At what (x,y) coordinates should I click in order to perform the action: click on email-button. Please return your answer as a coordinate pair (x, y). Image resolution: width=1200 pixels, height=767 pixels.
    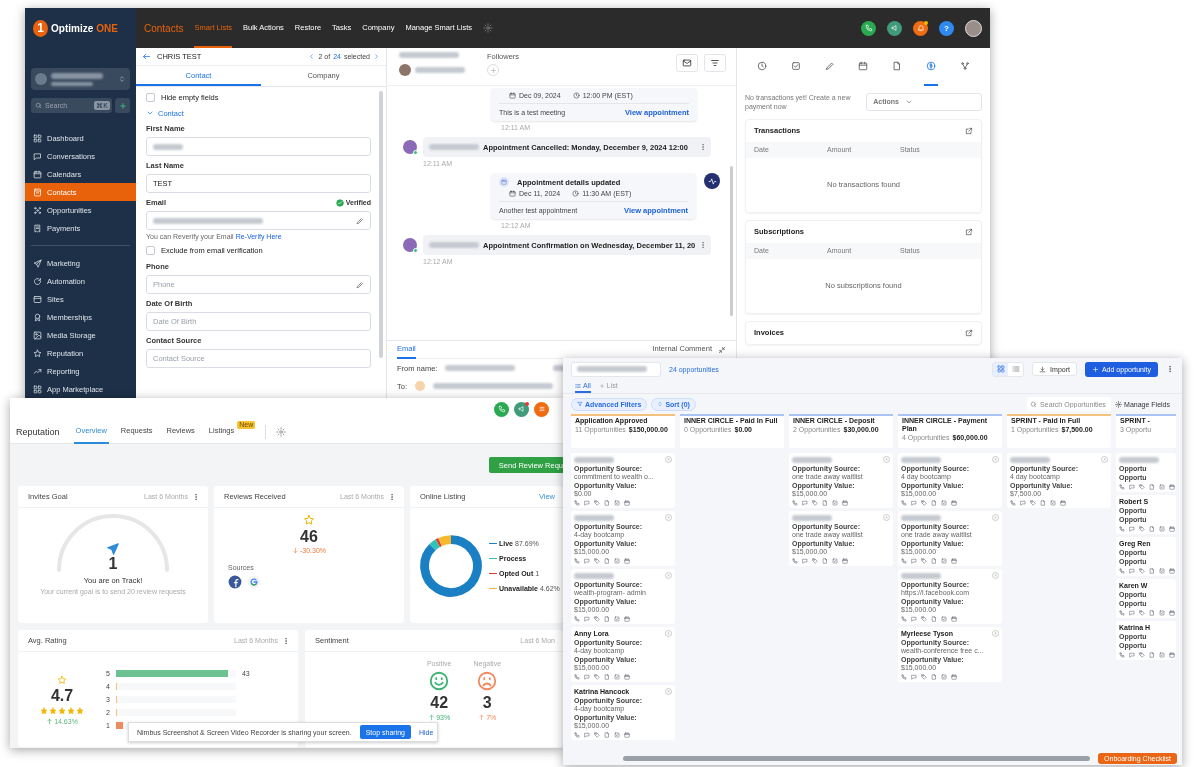
    Looking at the image, I should click on (687, 63).